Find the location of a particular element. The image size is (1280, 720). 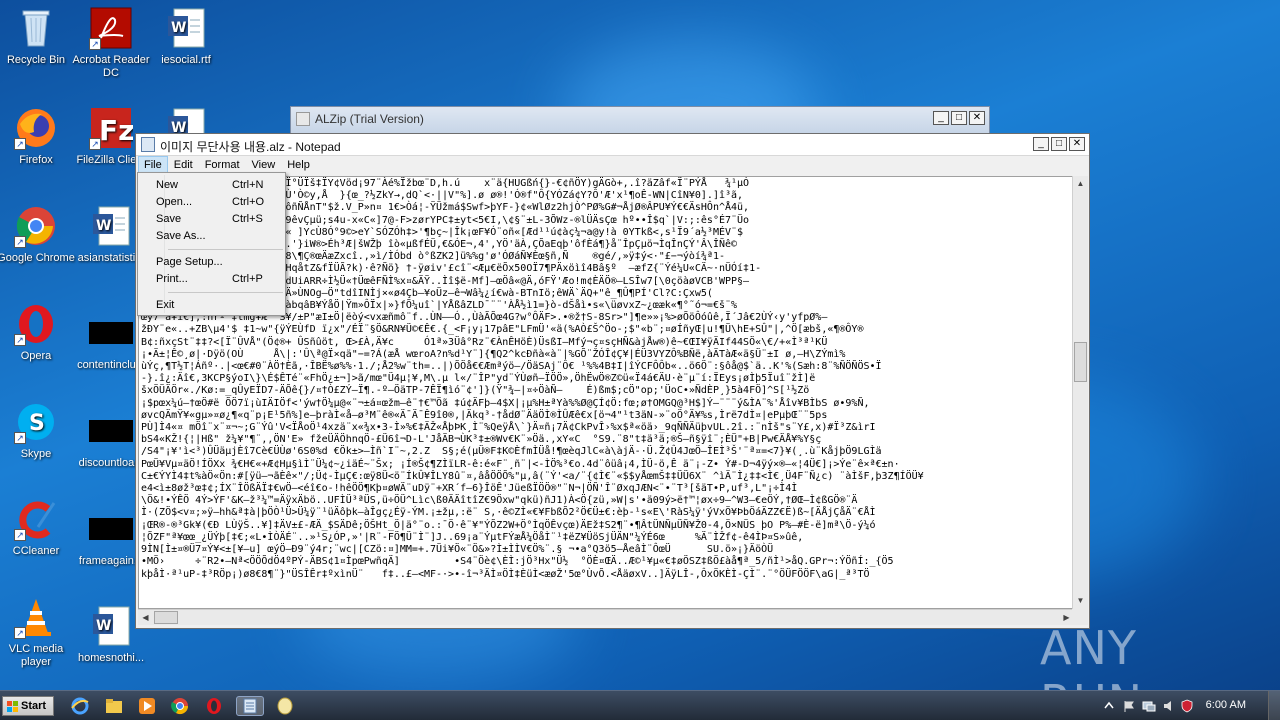

notepad-window-title: 이미지 무단사용 내용.alz - Notepad is located at coordinates (250, 147).